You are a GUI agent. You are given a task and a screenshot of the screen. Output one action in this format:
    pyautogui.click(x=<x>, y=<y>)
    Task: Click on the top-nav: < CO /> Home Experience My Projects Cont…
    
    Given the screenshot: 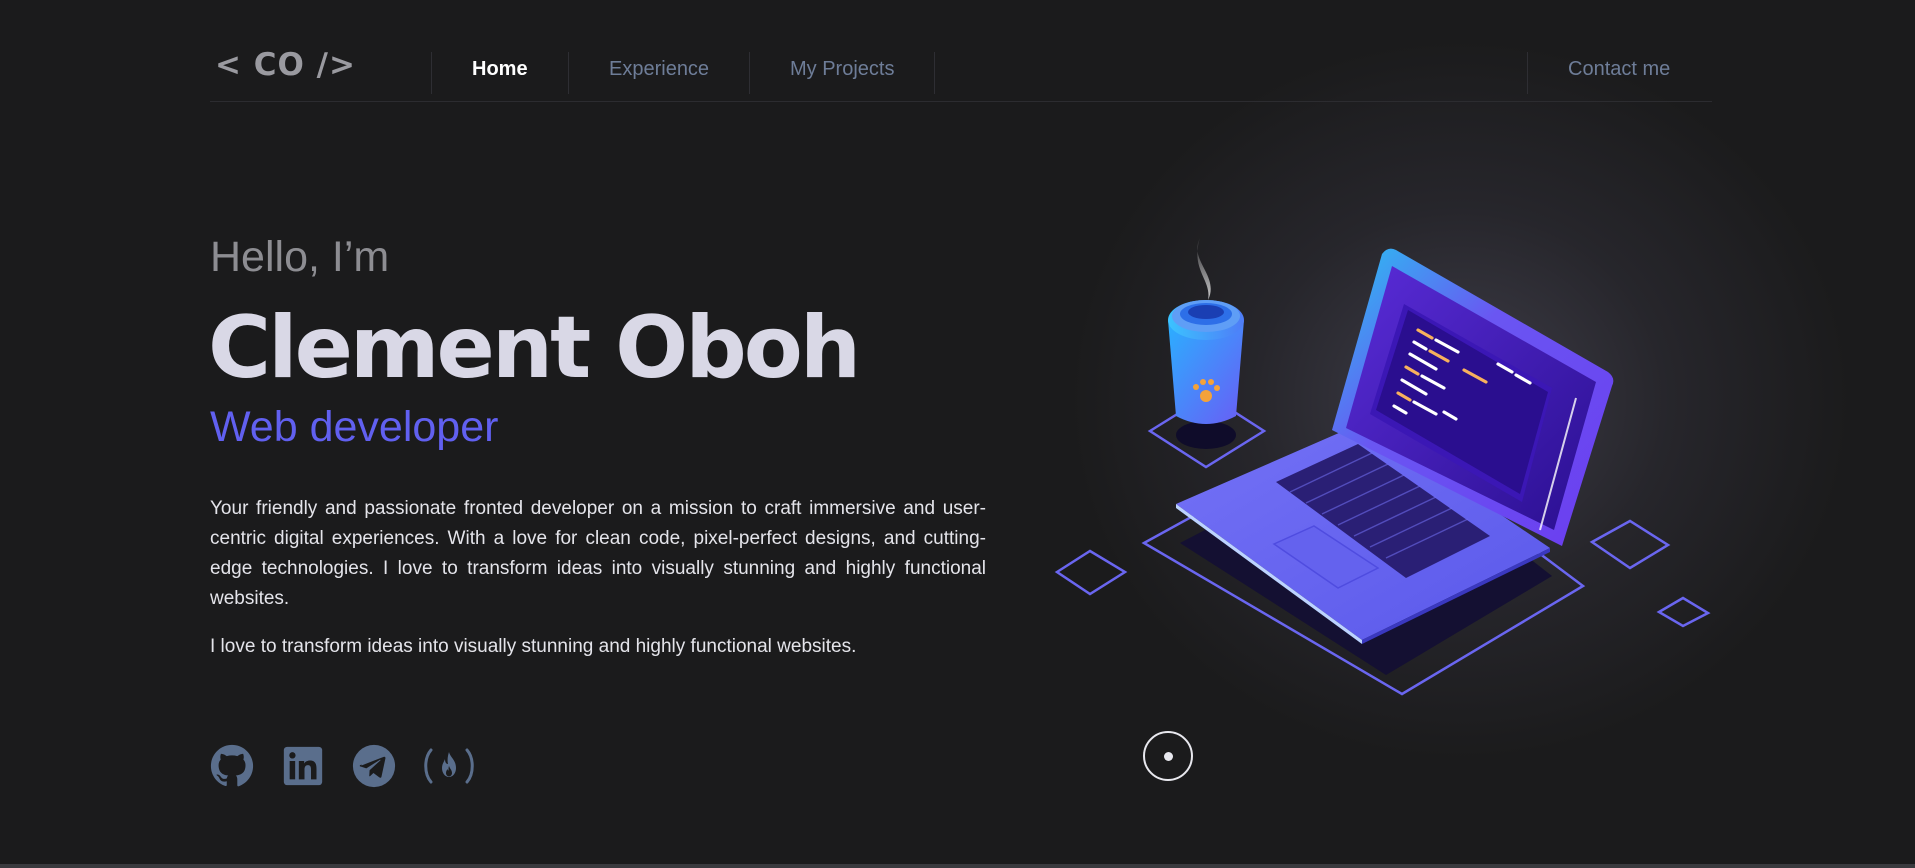 What is the action you would take?
    pyautogui.click(x=961, y=51)
    